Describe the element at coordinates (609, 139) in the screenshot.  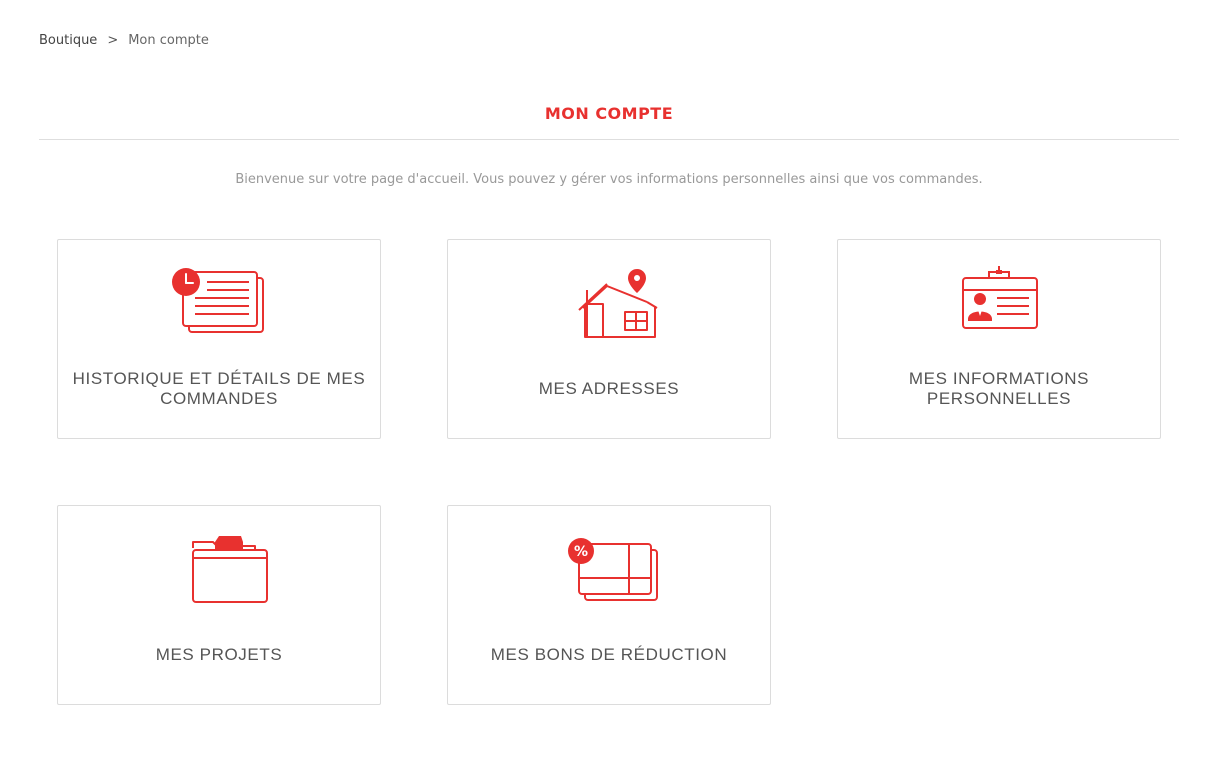
I see `title-divider` at that location.